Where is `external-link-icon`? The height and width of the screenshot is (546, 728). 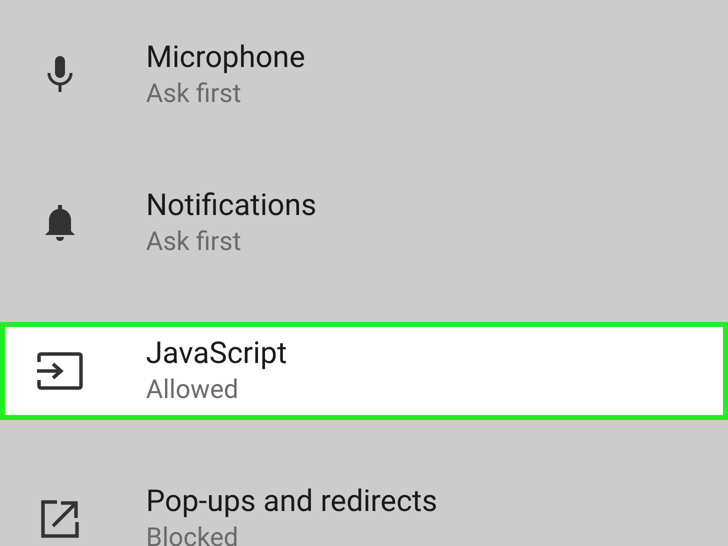 external-link-icon is located at coordinates (60, 519).